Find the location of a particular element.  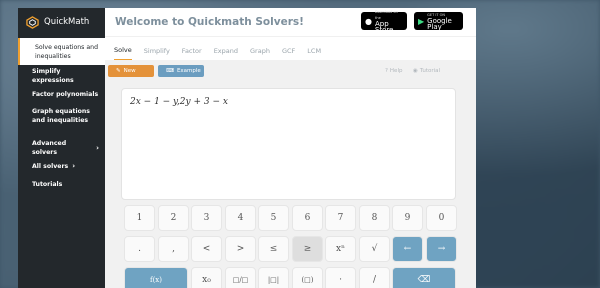

example-button-label: Example is located at coordinates (188, 71).